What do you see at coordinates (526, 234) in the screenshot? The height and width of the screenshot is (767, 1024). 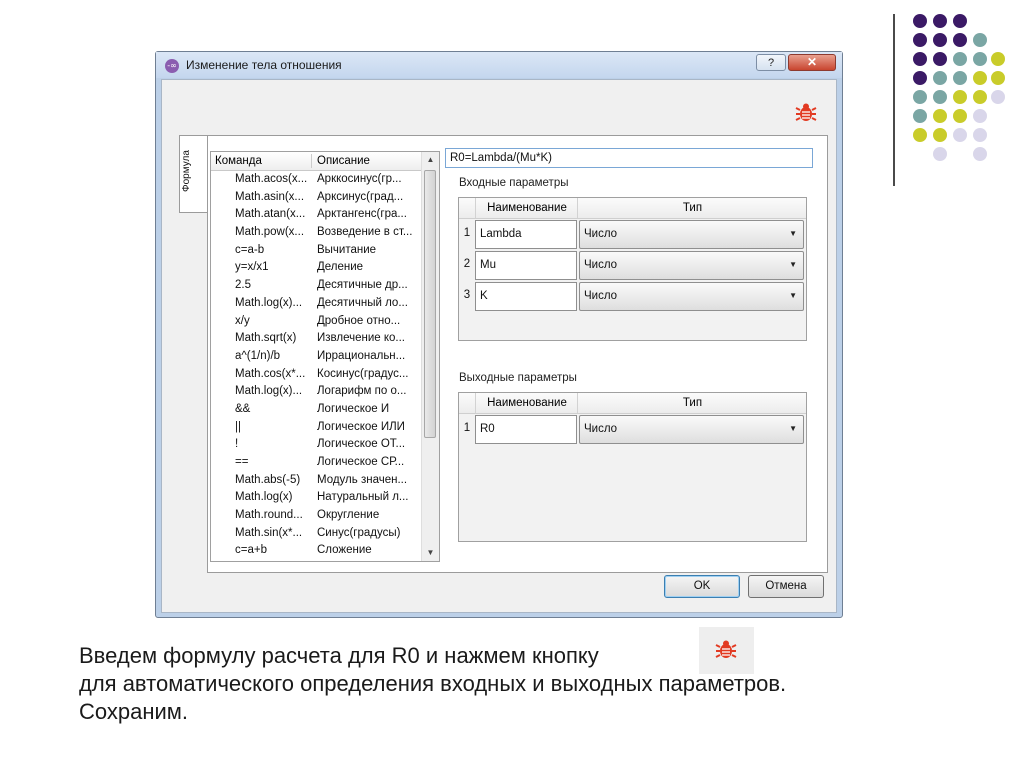 I see `input-param-name-field: Lambda` at bounding box center [526, 234].